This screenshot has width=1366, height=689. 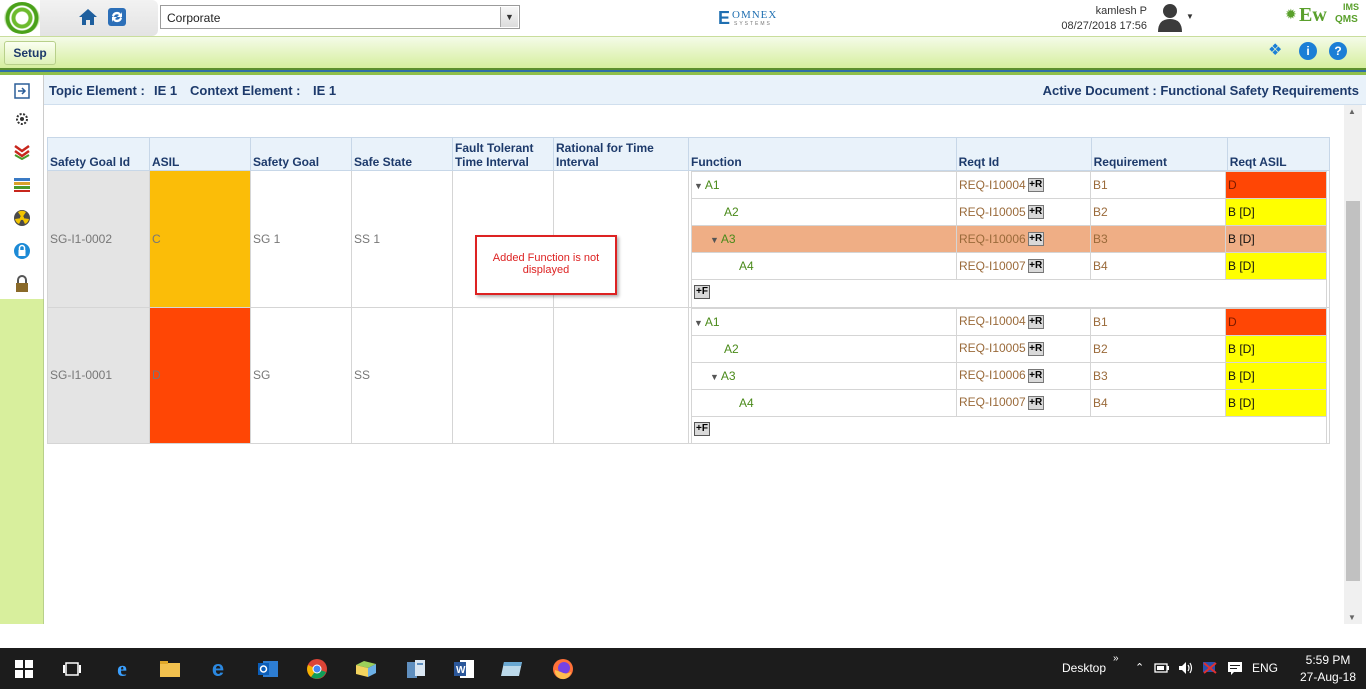 I want to click on word-icon: W, so click(x=464, y=669).